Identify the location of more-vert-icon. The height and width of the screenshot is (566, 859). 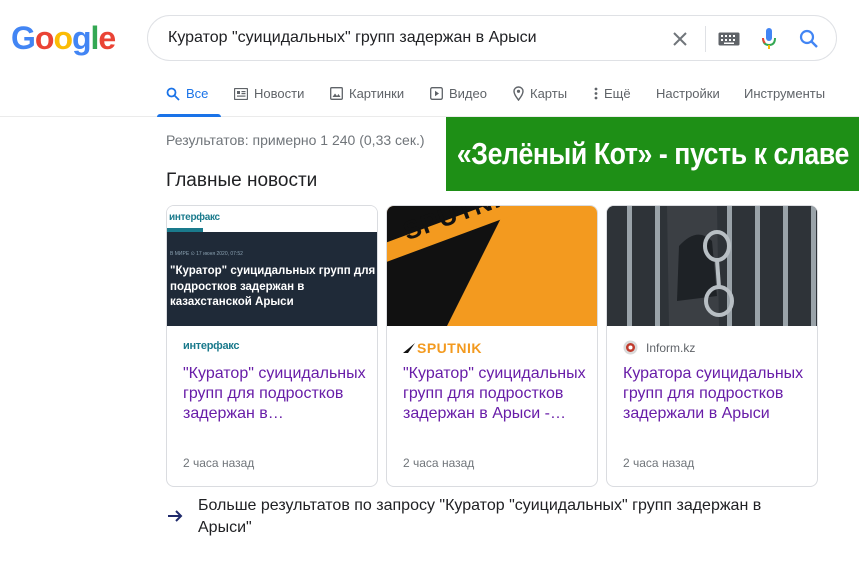
(596, 93).